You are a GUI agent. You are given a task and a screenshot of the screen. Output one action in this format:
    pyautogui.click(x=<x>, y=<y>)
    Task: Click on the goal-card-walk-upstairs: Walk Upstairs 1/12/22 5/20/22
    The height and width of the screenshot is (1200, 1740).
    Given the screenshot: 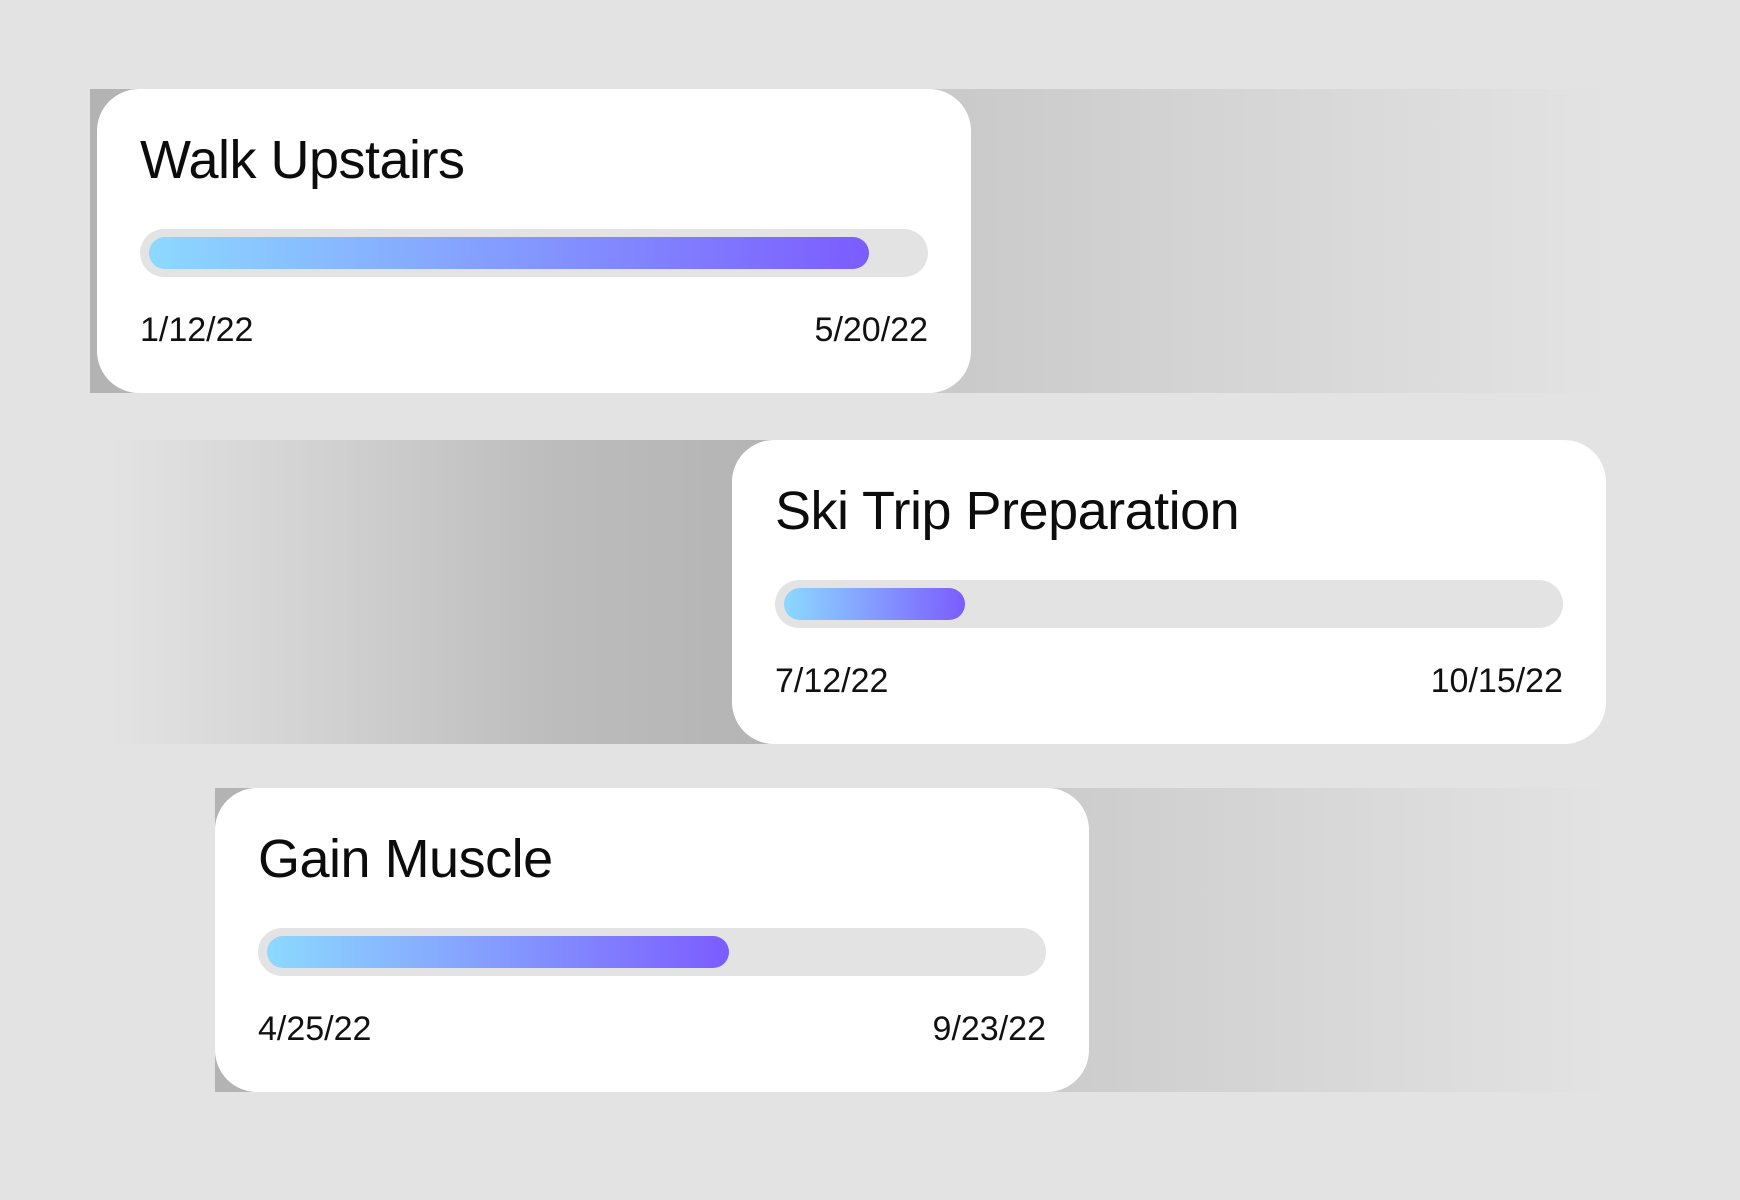 What is the action you would take?
    pyautogui.click(x=534, y=241)
    